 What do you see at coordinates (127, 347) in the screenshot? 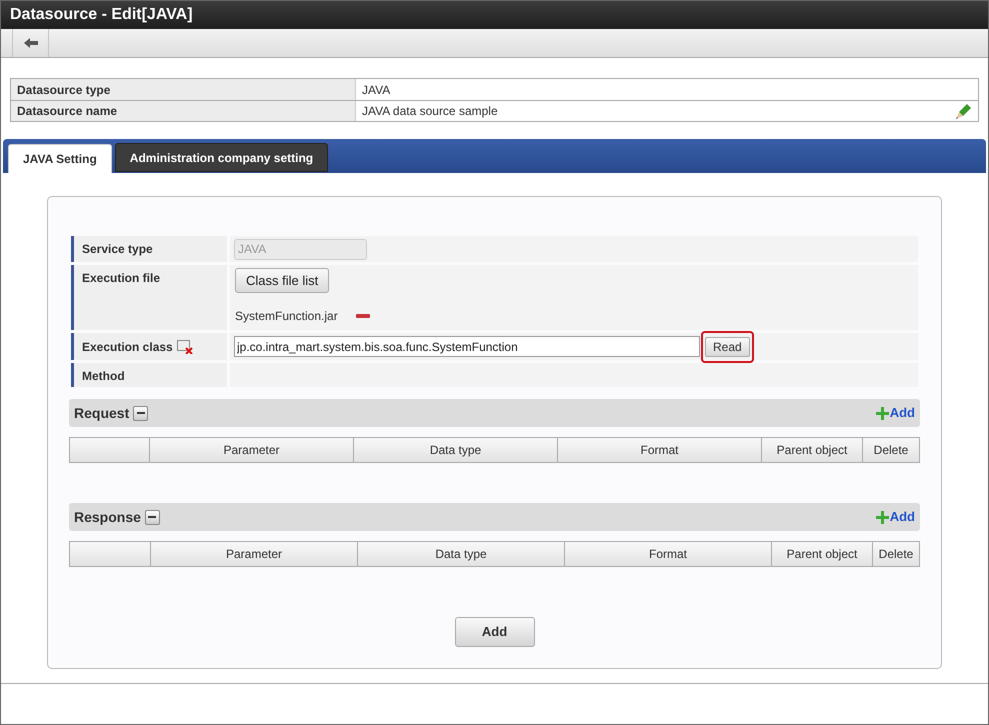
I see `field-label: Execution class` at bounding box center [127, 347].